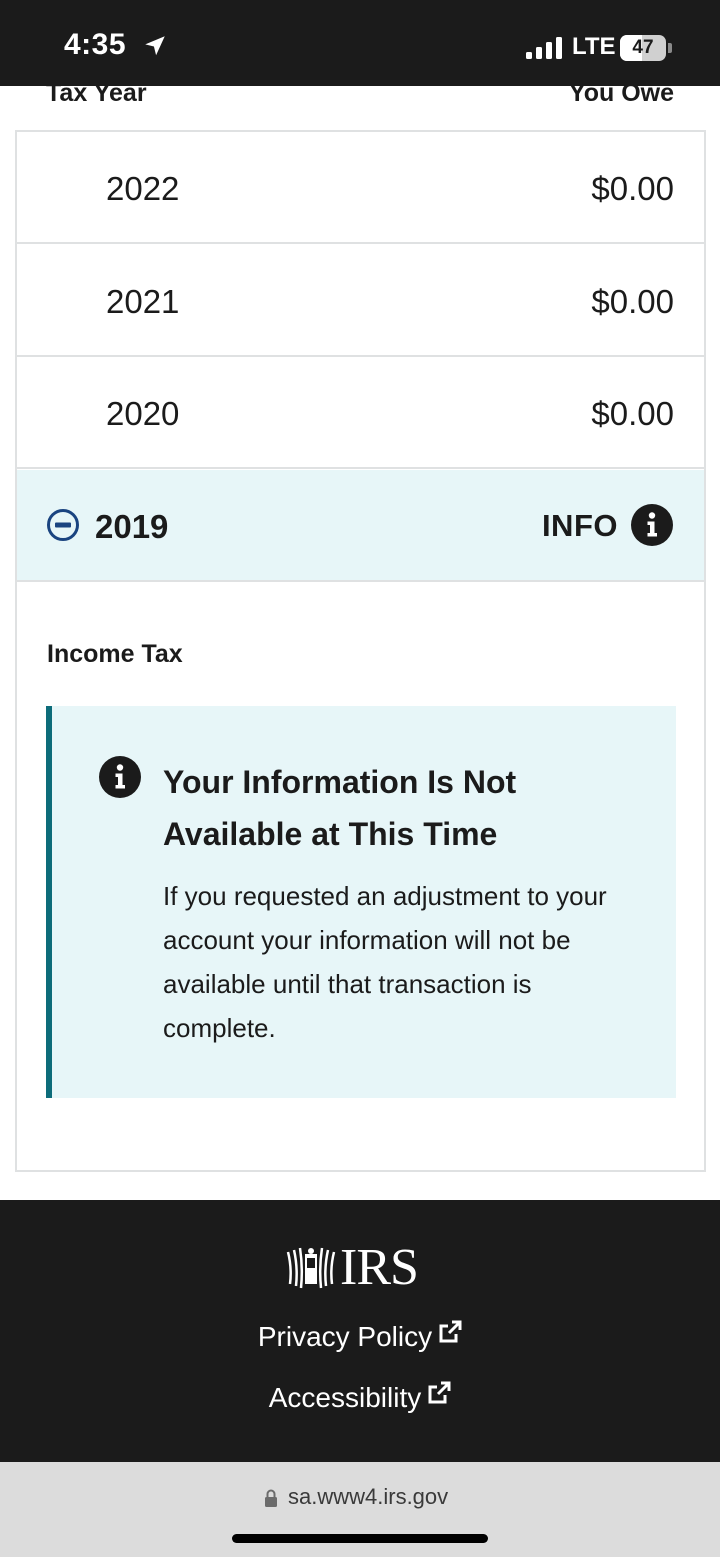 This screenshot has width=720, height=1557. Describe the element at coordinates (311, 1268) in the screenshot. I see `irs-eagle-emblem-icon` at that location.